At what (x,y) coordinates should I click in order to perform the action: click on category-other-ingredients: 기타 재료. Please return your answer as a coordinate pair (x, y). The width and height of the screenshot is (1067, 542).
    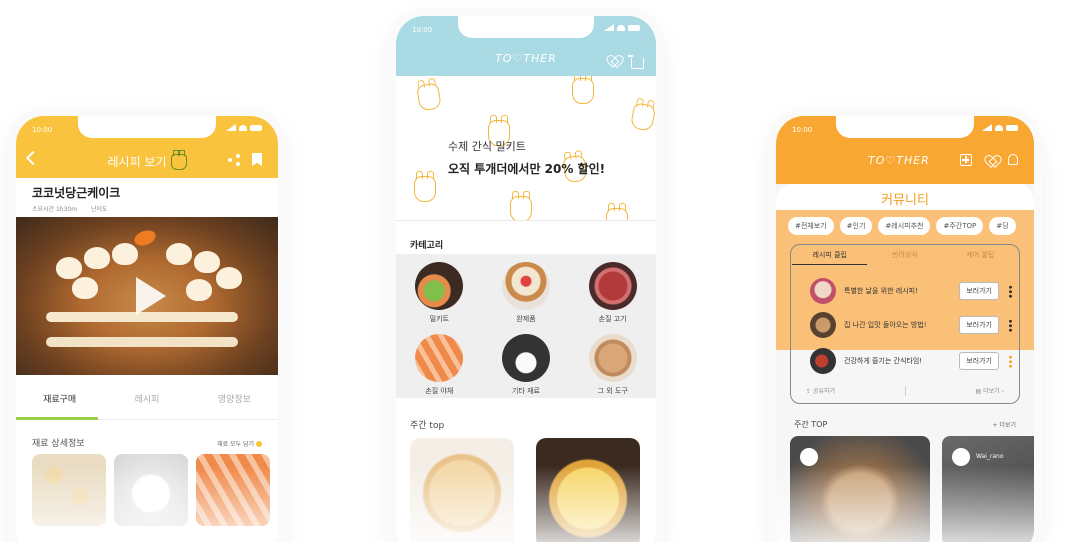
    Looking at the image, I should click on (526, 362).